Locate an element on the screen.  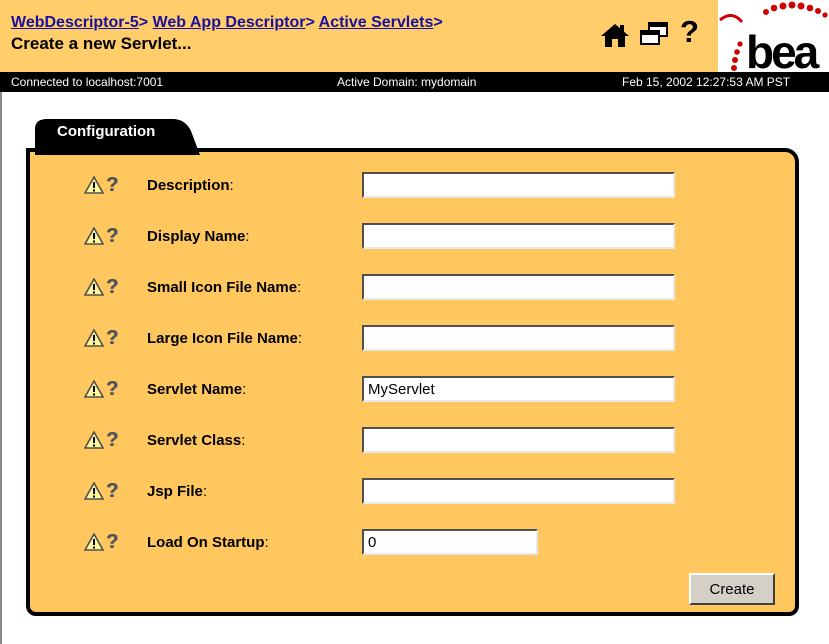
servlet-class-field is located at coordinates (518, 440).